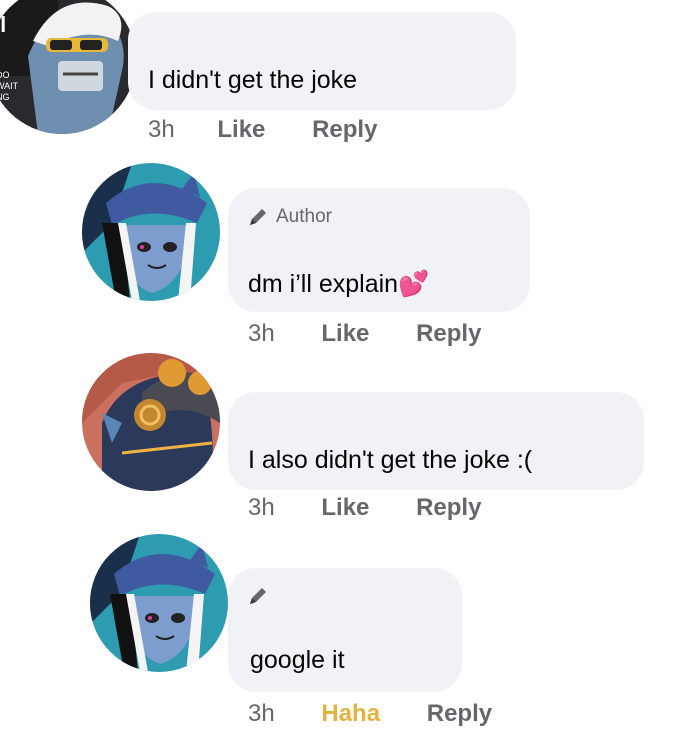 This screenshot has height=745, width=681. I want to click on comment-text-3: I also didn't get the joke :(, so click(390, 460).